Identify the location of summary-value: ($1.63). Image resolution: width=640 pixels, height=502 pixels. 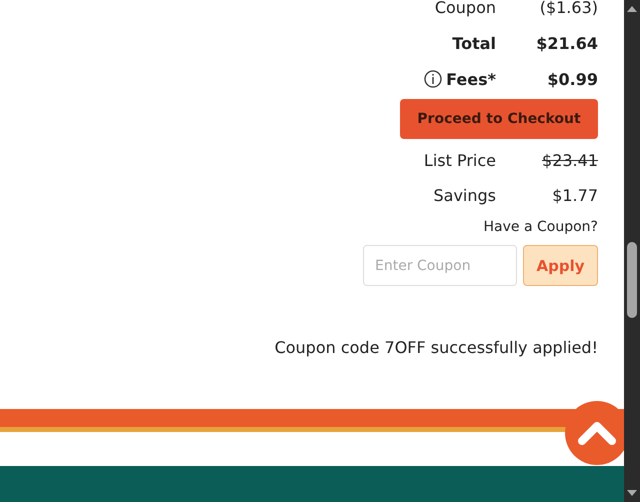
(568, 8).